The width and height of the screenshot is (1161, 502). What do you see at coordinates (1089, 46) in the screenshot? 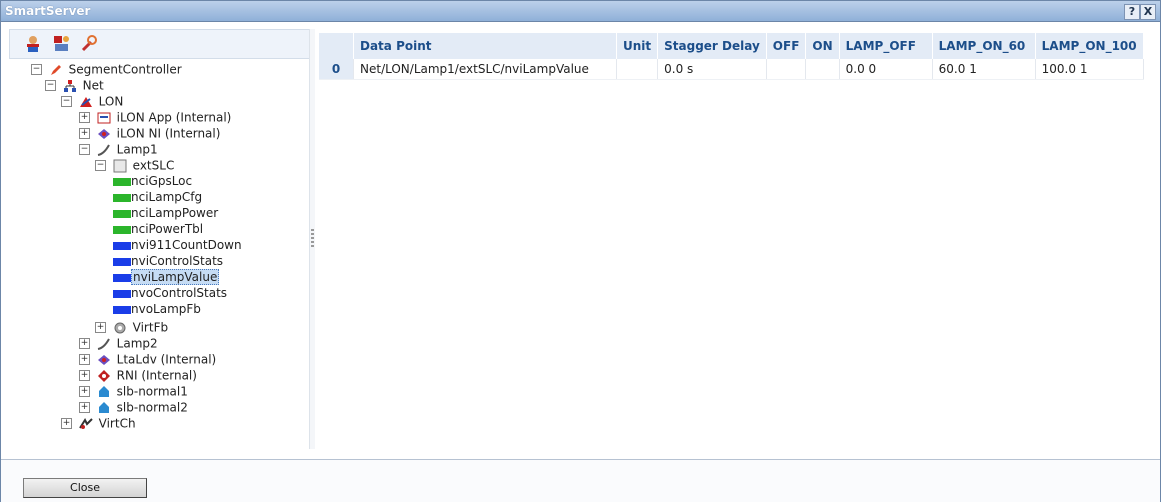
I see `col-lamp-on-100: LAMP_ON_100` at bounding box center [1089, 46].